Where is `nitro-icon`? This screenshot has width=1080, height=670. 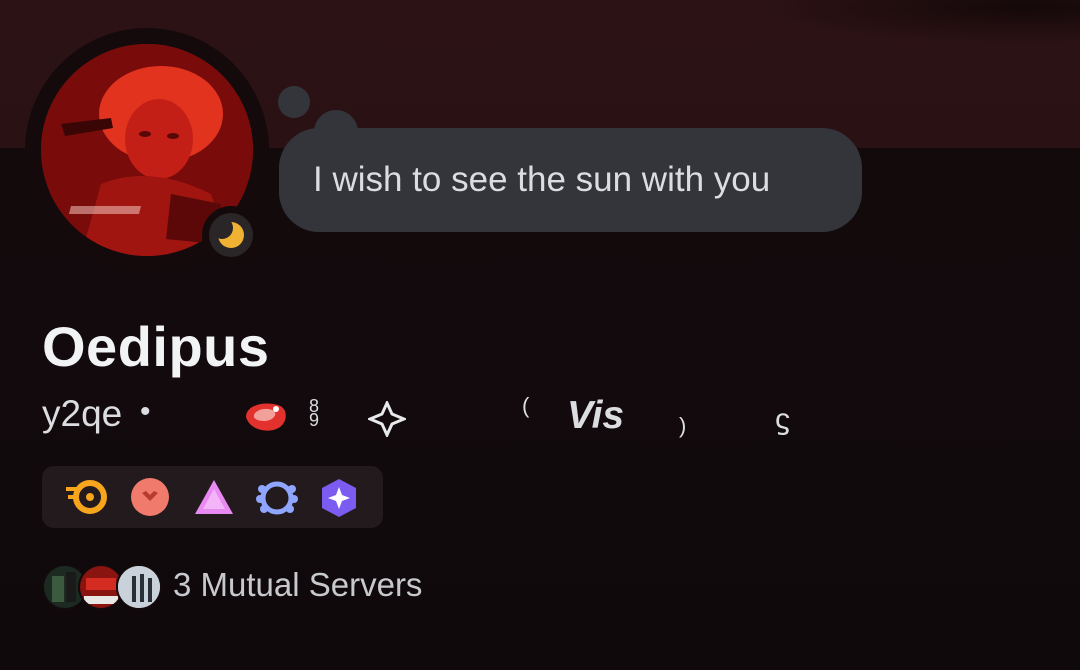 nitro-icon is located at coordinates (85, 497).